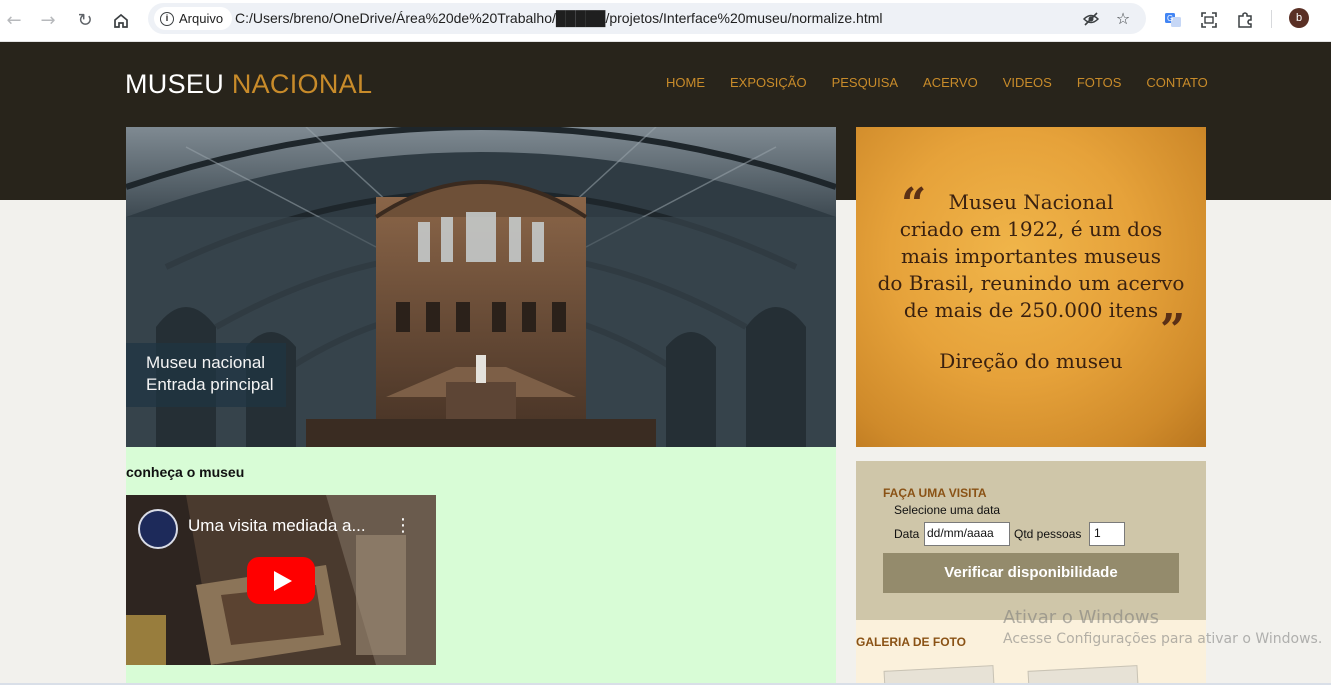 This screenshot has height=685, width=1331. What do you see at coordinates (48, 21) in the screenshot?
I see `forward-icon: →` at bounding box center [48, 21].